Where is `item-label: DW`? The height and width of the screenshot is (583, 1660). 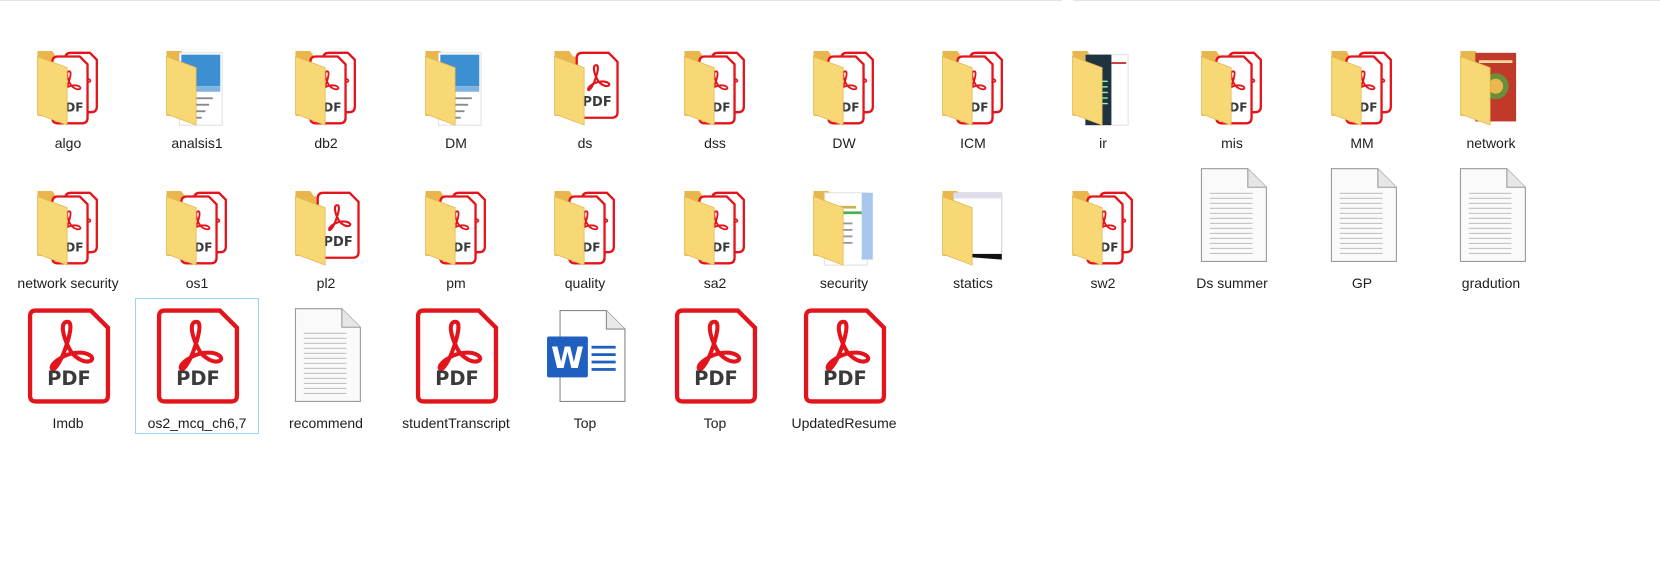 item-label: DW is located at coordinates (844, 143).